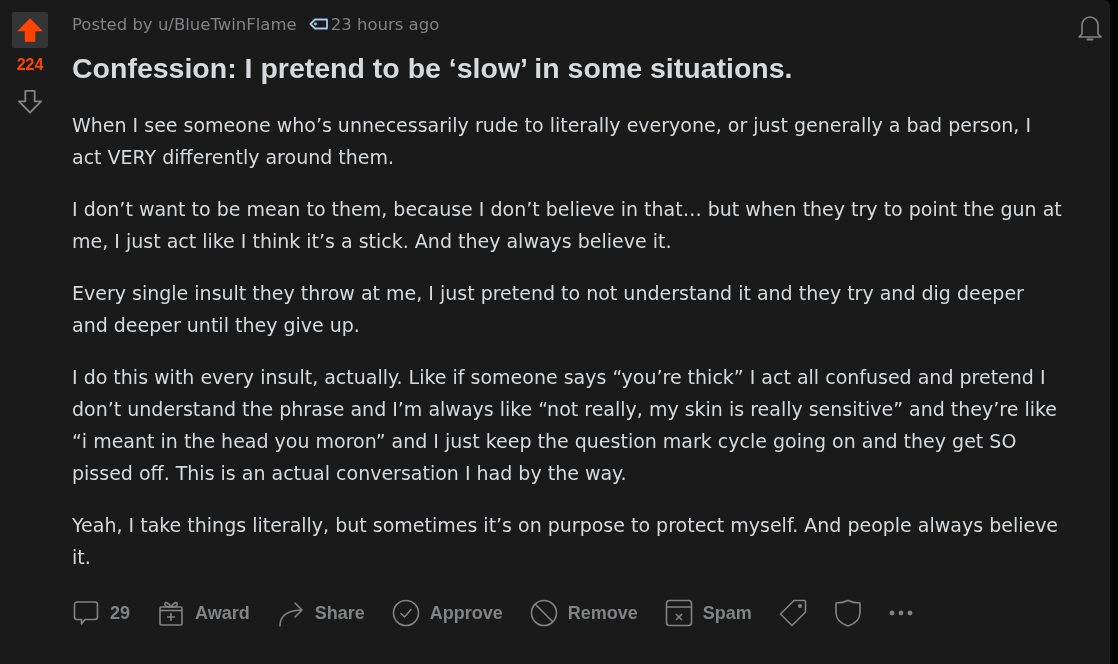 The image size is (1118, 664). What do you see at coordinates (405, 613) in the screenshot?
I see `check-circle-icon` at bounding box center [405, 613].